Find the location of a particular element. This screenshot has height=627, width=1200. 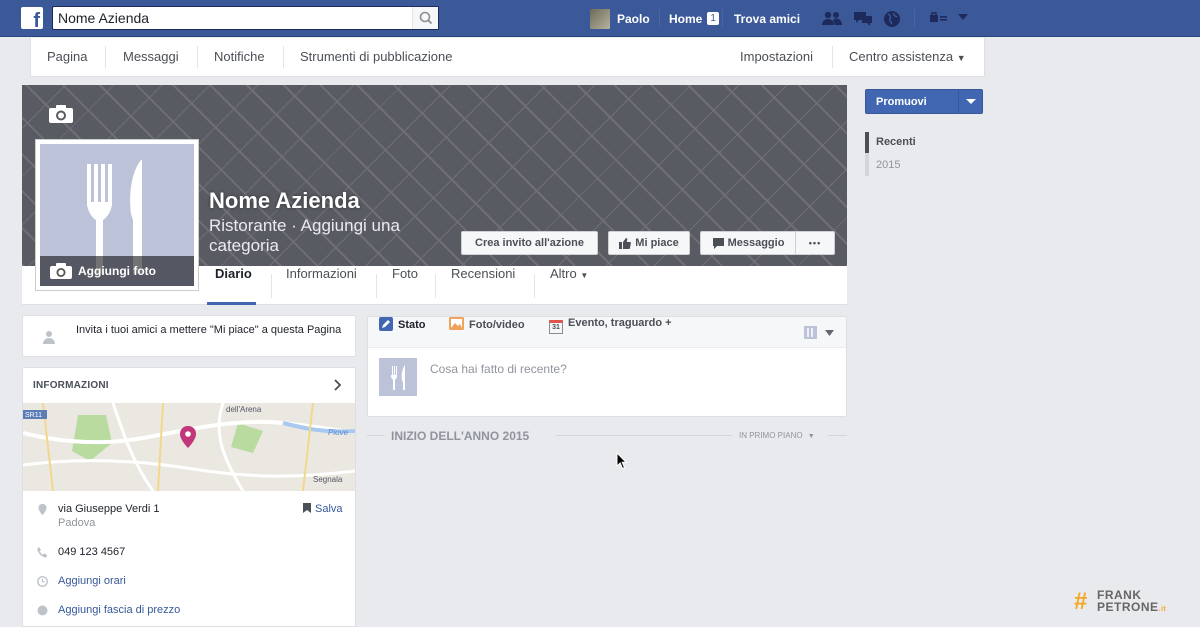

save-button: Salva is located at coordinates (323, 509).